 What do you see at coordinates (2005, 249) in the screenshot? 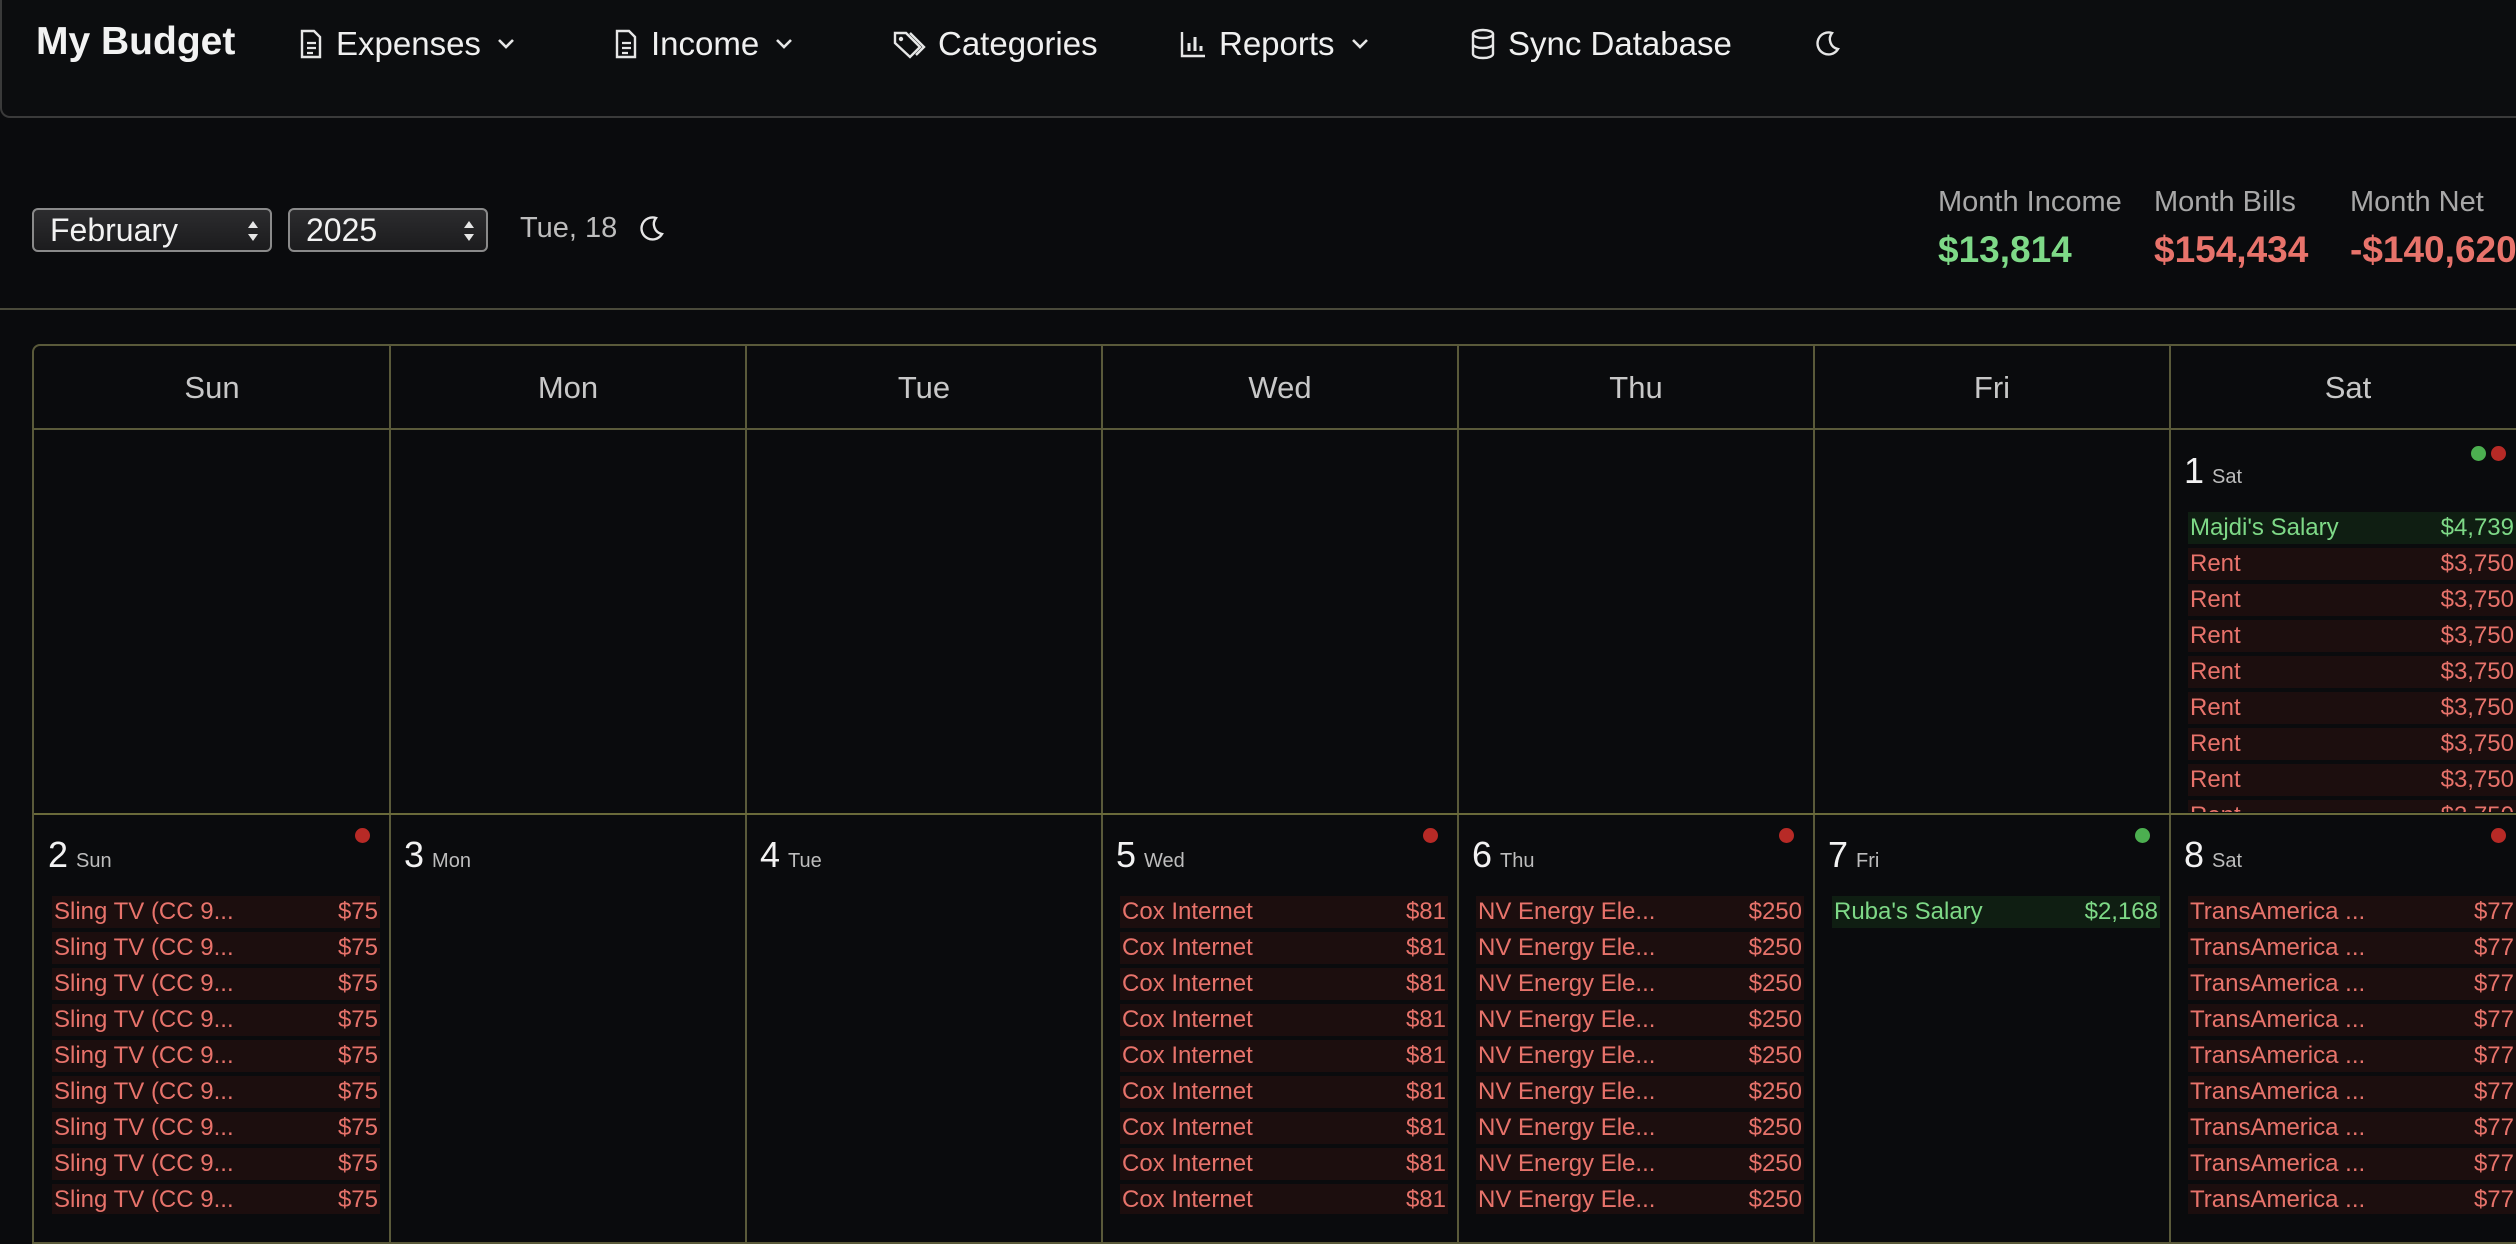
I see `stat-income-value: $13,814` at bounding box center [2005, 249].